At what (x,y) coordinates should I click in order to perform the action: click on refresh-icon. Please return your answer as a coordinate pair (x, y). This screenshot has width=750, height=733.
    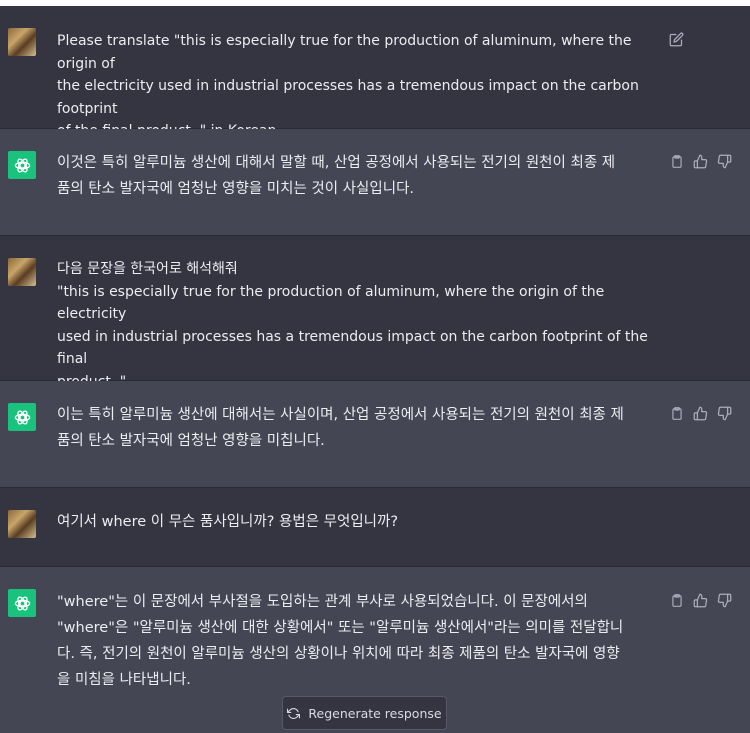
    Looking at the image, I should click on (294, 713).